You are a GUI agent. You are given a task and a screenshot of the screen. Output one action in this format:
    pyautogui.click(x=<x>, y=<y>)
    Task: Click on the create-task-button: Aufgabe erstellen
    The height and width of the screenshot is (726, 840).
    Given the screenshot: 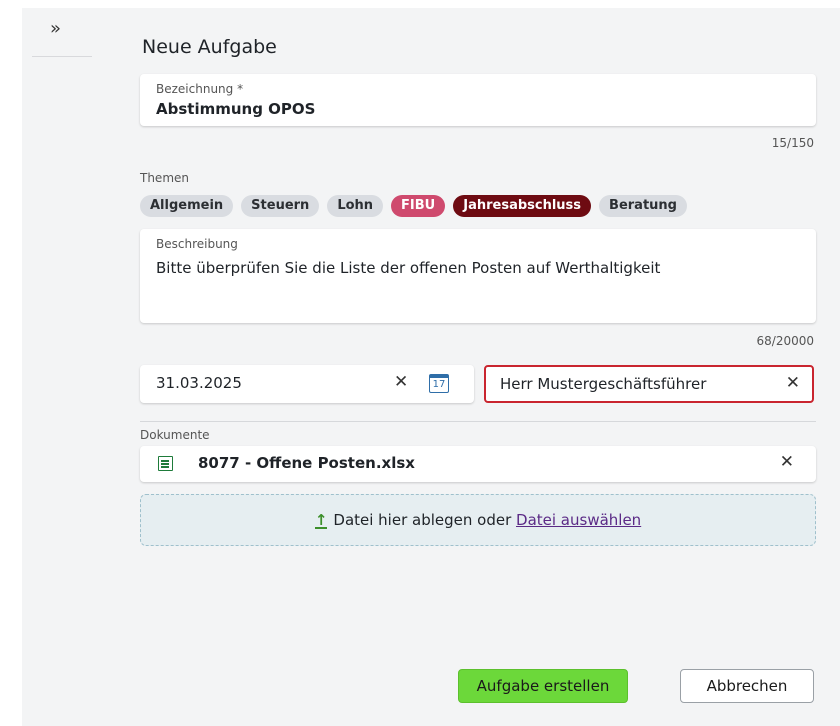 What is the action you would take?
    pyautogui.click(x=543, y=686)
    